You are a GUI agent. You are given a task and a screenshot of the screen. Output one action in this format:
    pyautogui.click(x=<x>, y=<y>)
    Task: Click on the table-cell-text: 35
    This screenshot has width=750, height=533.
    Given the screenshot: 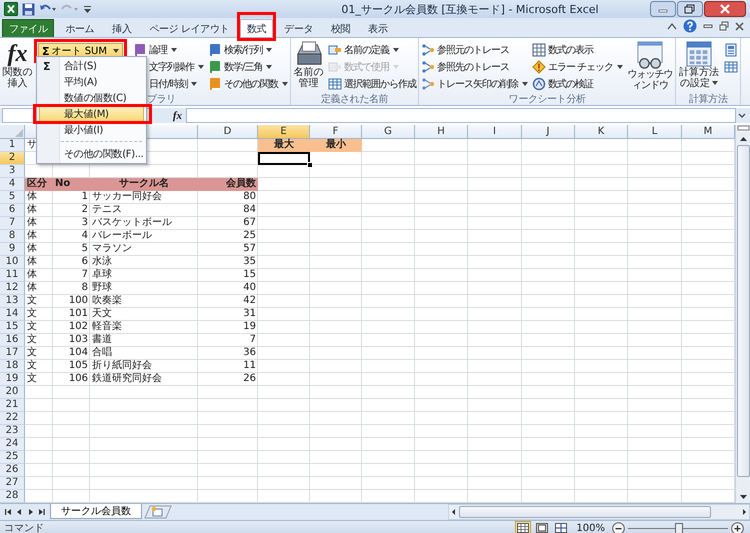 What is the action you would take?
    pyautogui.click(x=249, y=262)
    